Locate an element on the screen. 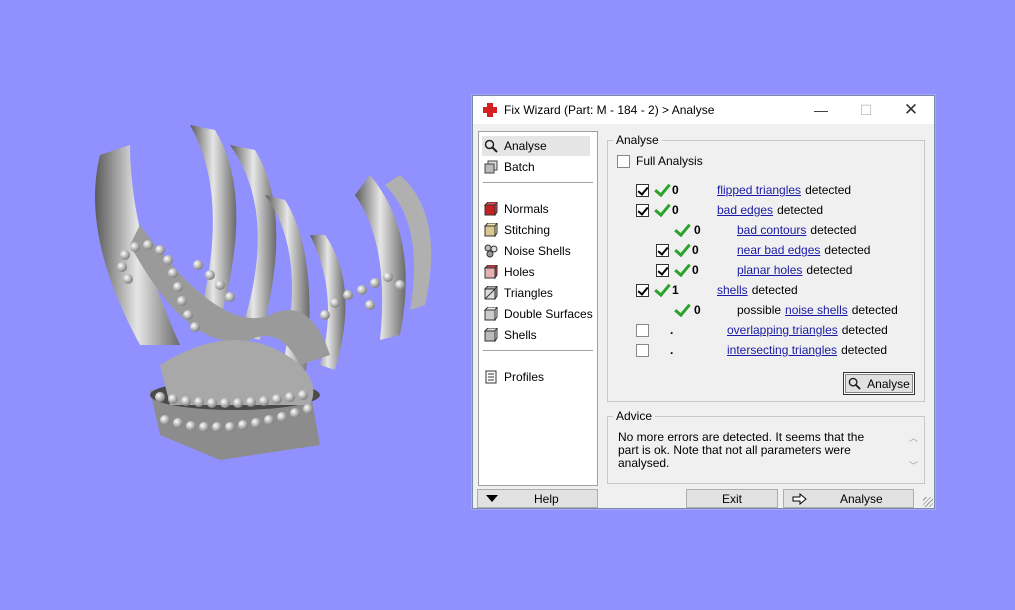  intersecting-triangles-link: intersecting triangles is located at coordinates (782, 350).